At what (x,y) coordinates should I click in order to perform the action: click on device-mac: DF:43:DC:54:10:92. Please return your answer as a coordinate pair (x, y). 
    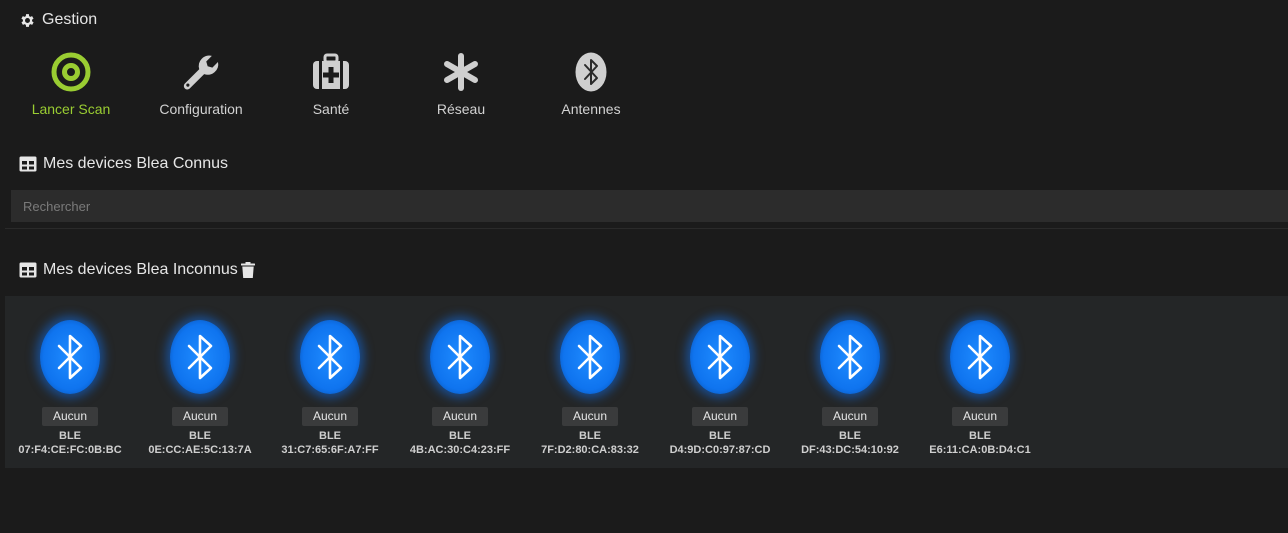
    Looking at the image, I should click on (850, 450).